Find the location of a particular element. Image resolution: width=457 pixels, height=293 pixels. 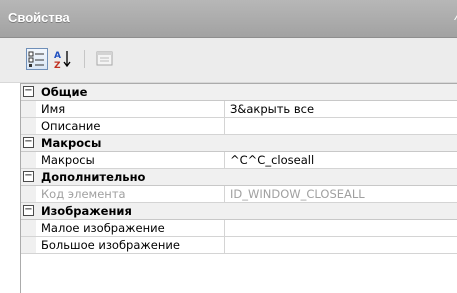

category-label: Изображения is located at coordinates (86, 211).